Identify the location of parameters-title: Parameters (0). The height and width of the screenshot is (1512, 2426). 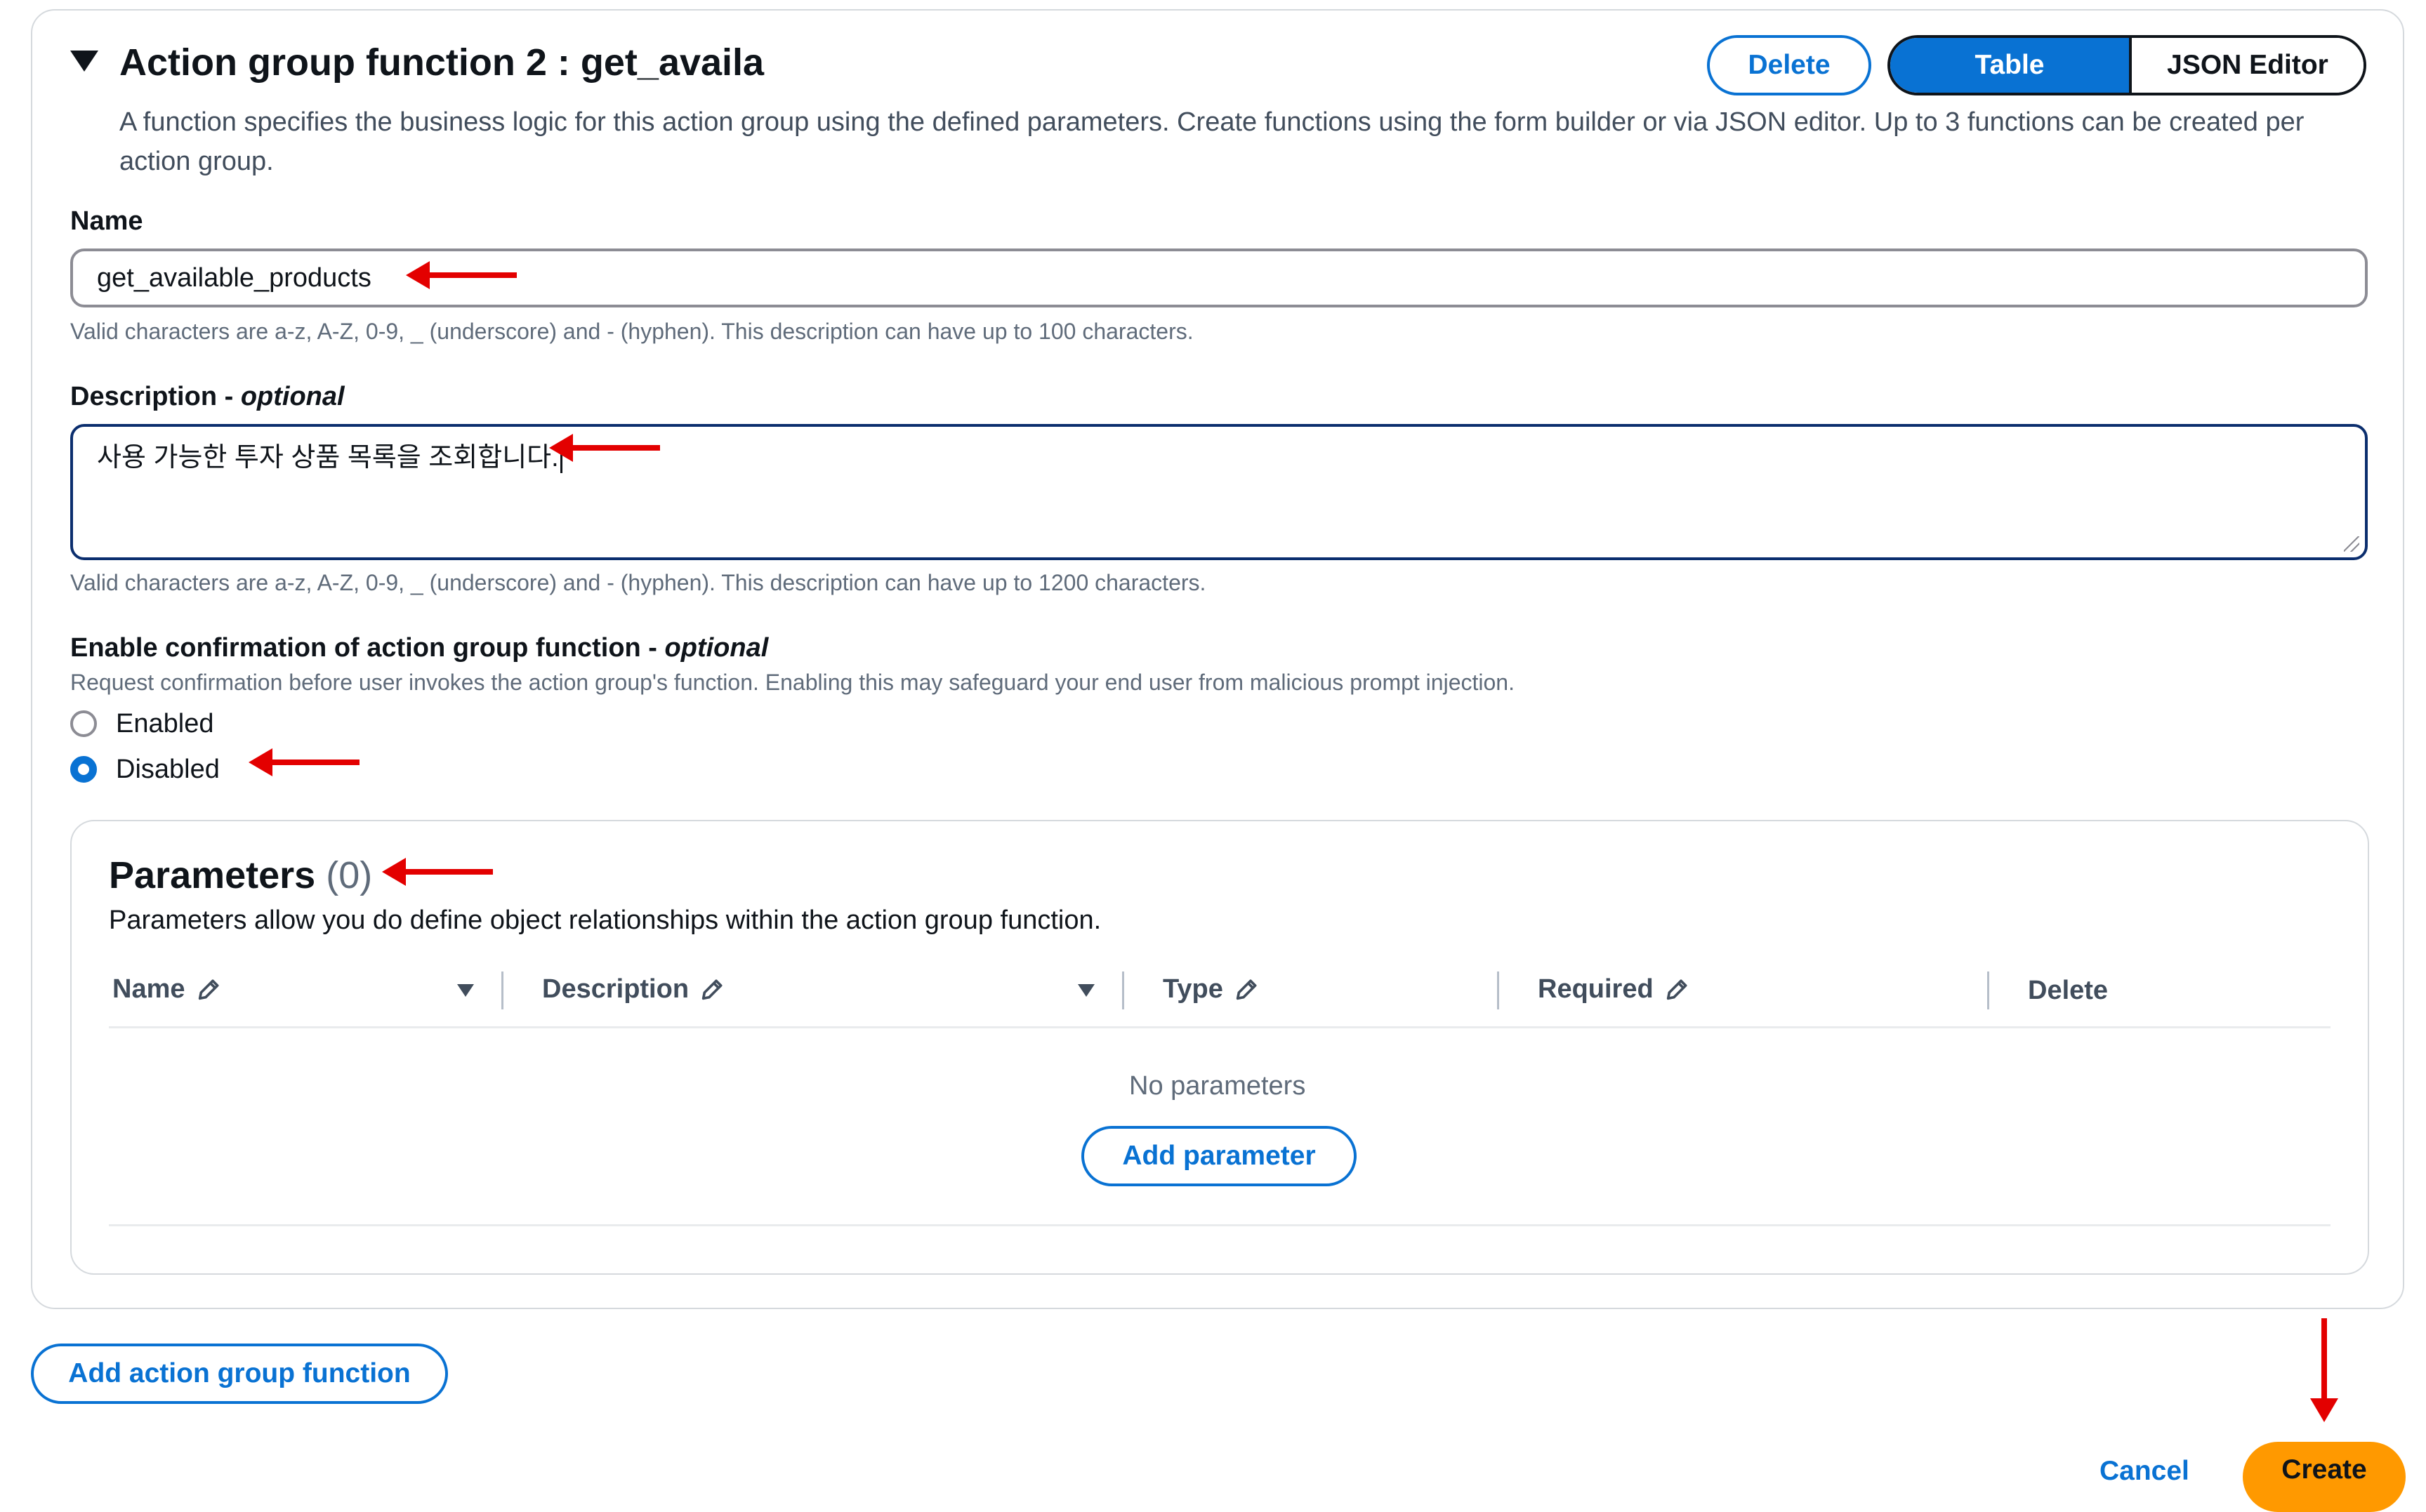
(241, 875).